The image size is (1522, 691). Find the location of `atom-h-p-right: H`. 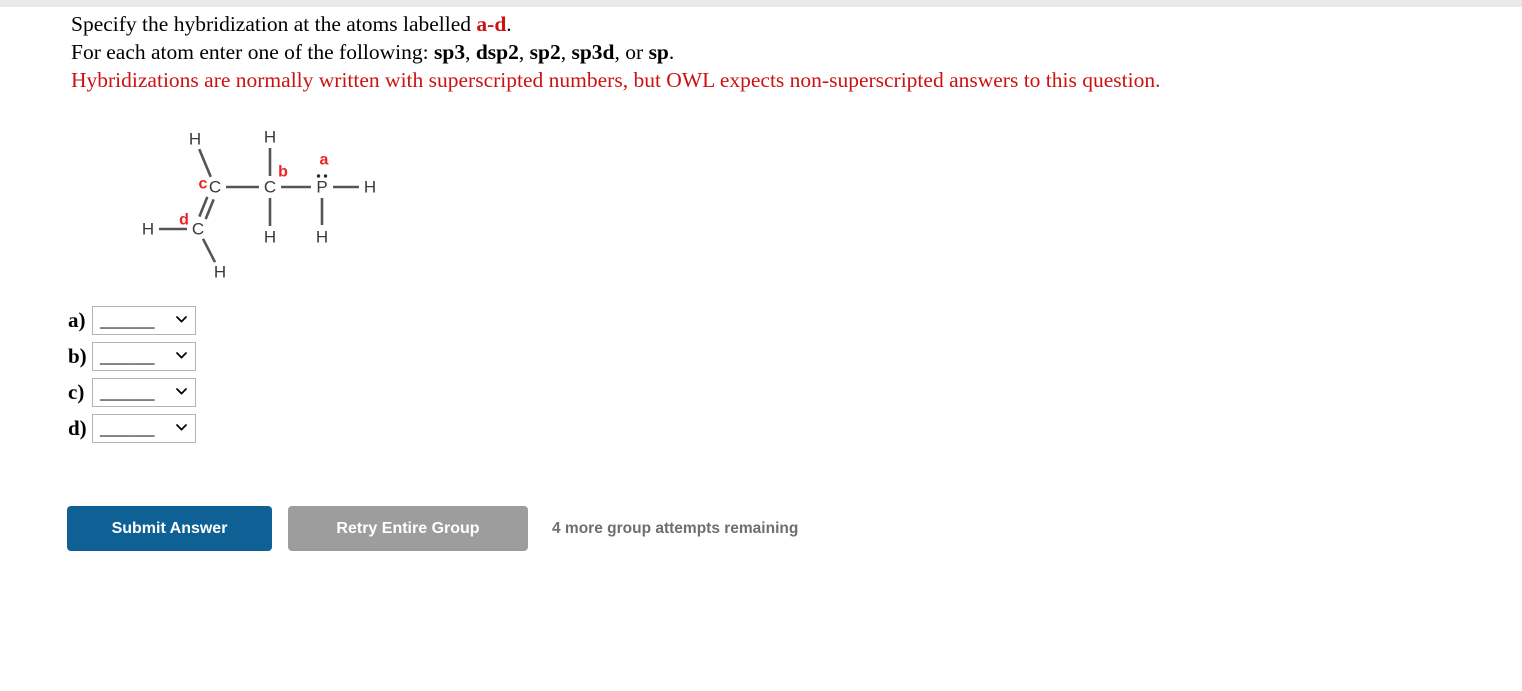

atom-h-p-right: H is located at coordinates (370, 187).